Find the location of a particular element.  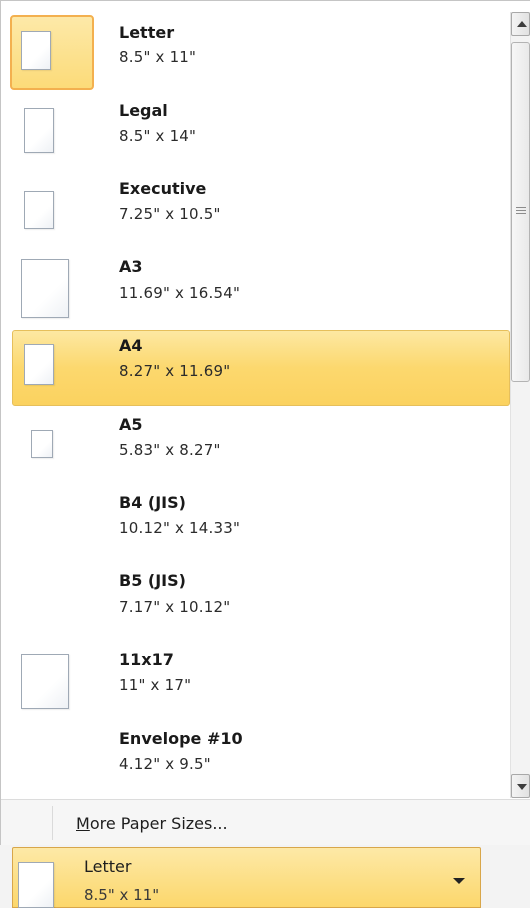

paper-size-name: A5 is located at coordinates (131, 424).